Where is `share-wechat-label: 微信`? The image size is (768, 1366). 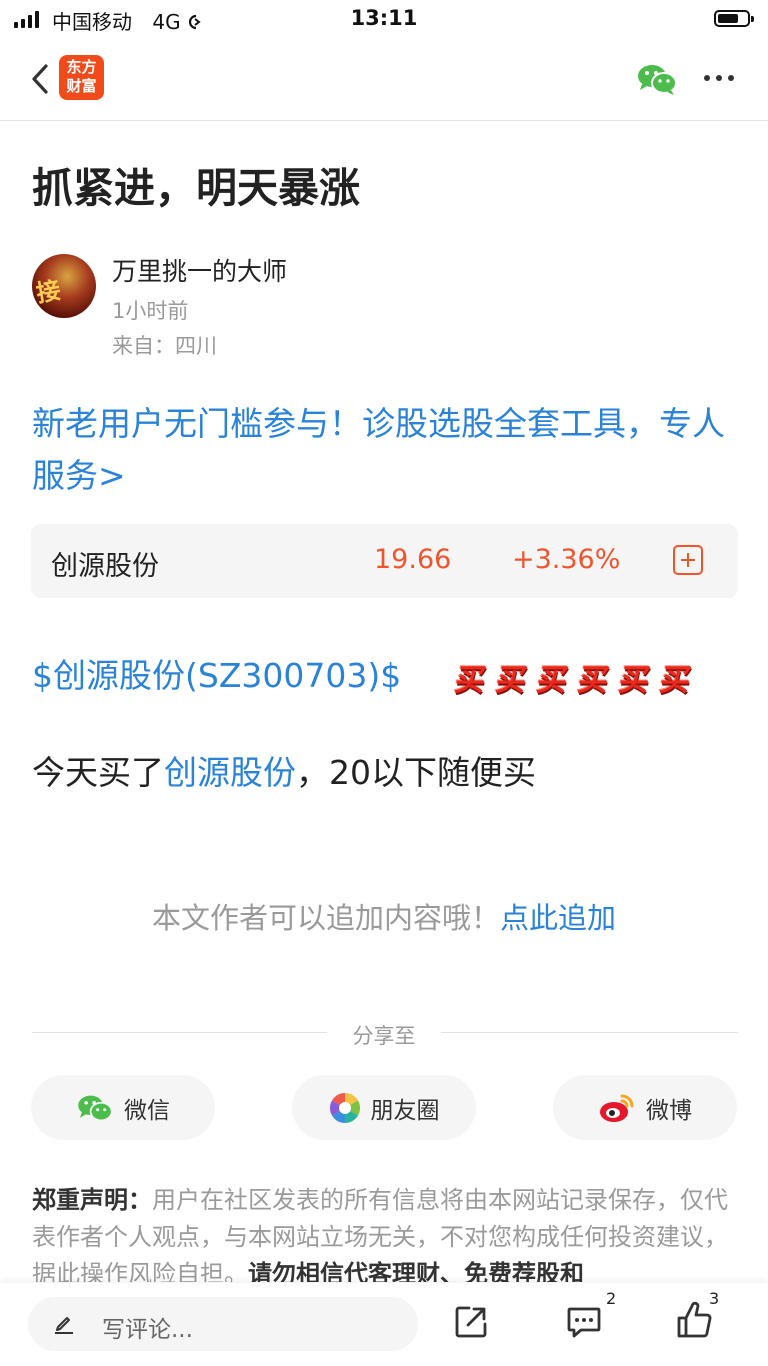 share-wechat-label: 微信 is located at coordinates (147, 1110).